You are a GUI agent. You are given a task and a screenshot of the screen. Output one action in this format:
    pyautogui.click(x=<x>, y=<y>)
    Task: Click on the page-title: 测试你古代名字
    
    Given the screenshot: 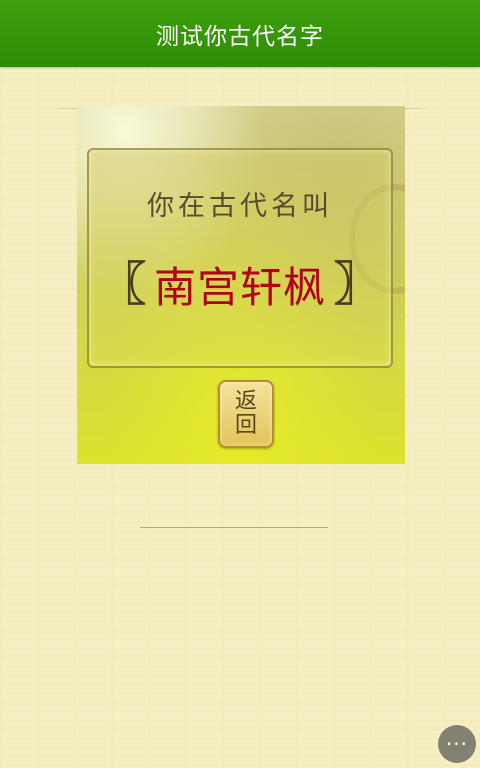 What is the action you would take?
    pyautogui.click(x=240, y=36)
    